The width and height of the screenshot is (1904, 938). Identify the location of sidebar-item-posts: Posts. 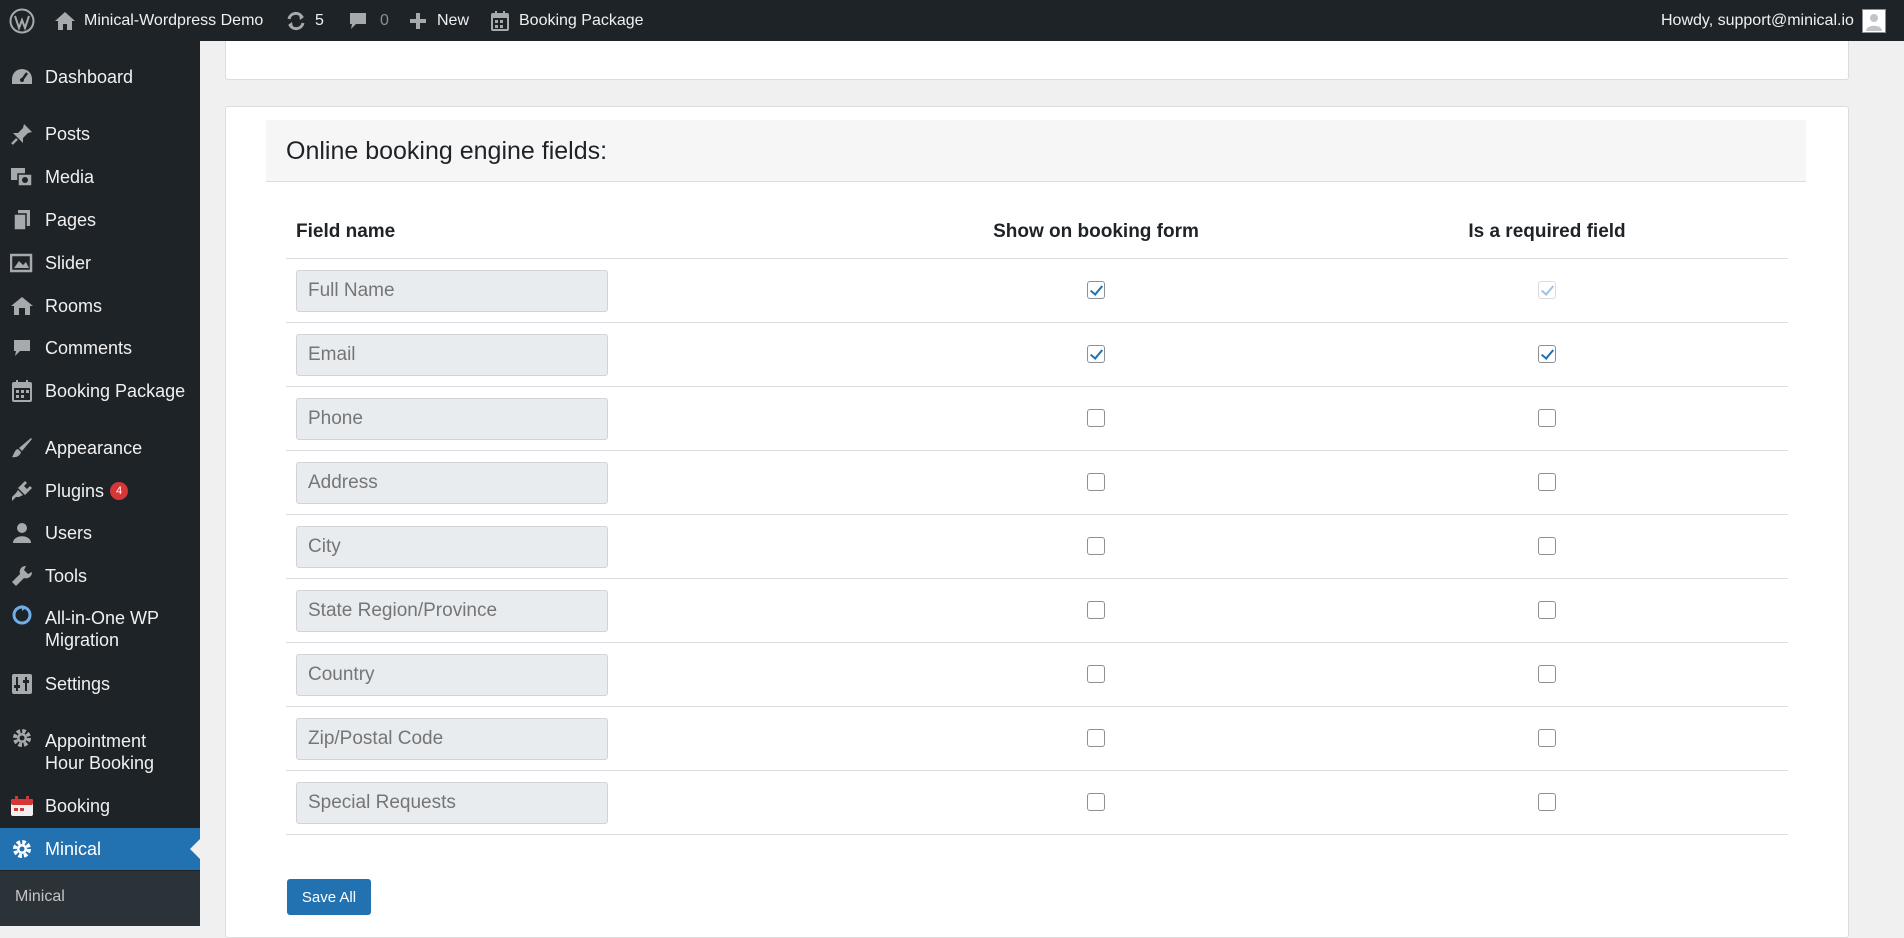
(100, 134).